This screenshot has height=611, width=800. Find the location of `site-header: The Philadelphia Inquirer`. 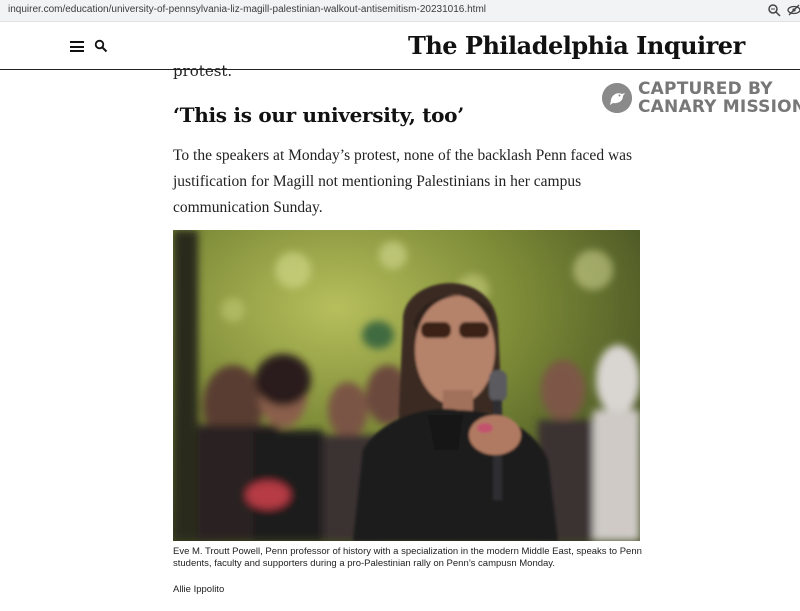

site-header: The Philadelphia Inquirer is located at coordinates (400, 46).